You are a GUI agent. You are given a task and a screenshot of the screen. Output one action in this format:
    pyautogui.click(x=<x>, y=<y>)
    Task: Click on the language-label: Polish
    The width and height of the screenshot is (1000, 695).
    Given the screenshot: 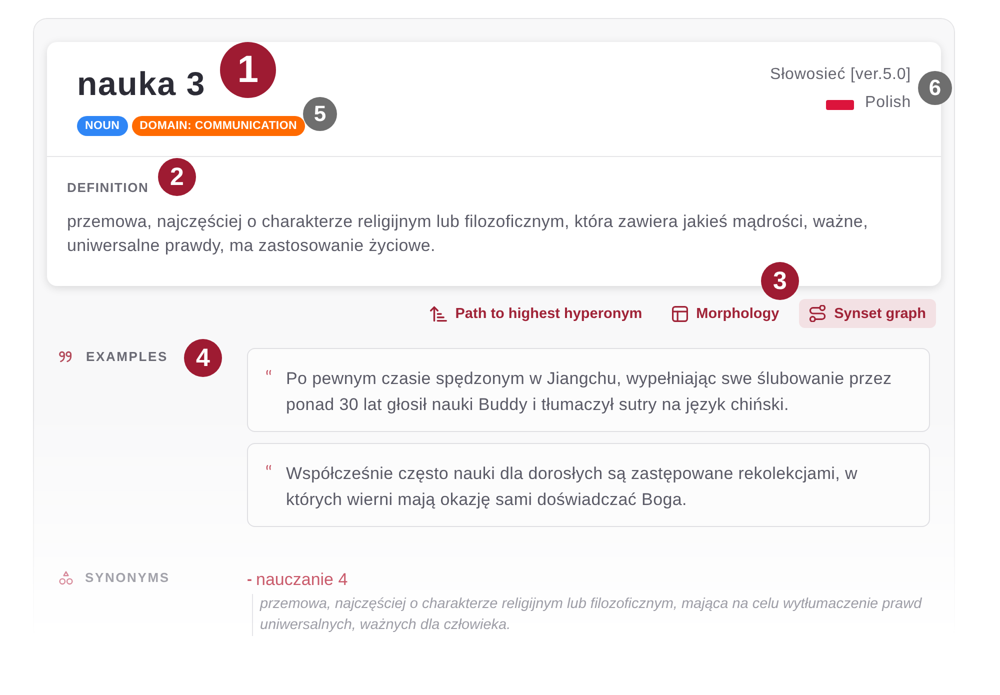 What is the action you would take?
    pyautogui.click(x=888, y=103)
    